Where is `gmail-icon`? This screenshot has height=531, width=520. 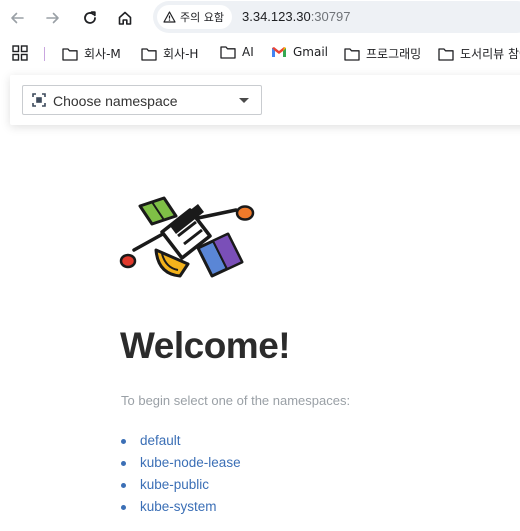 gmail-icon is located at coordinates (279, 52).